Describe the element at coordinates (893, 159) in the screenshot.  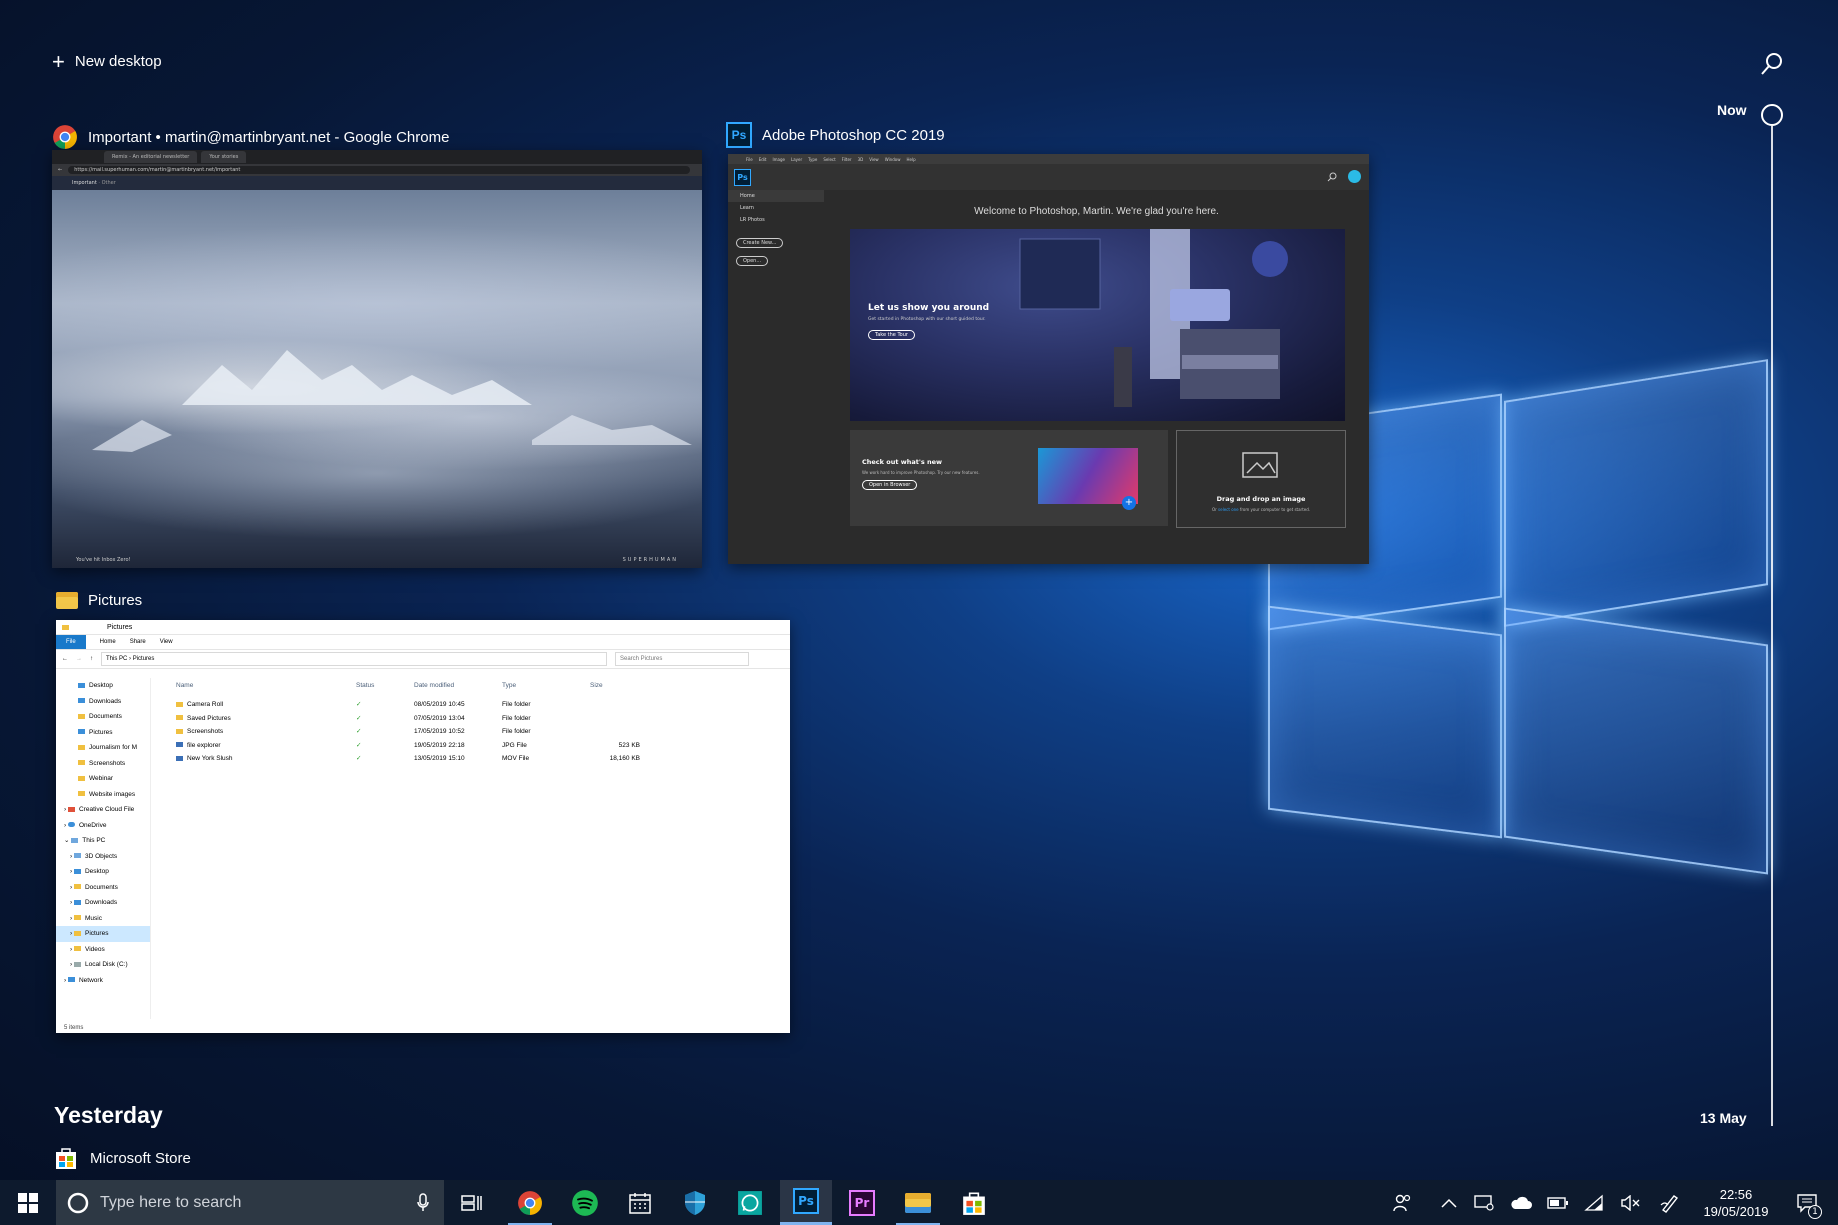
I see `ps-menu-item: Window` at that location.